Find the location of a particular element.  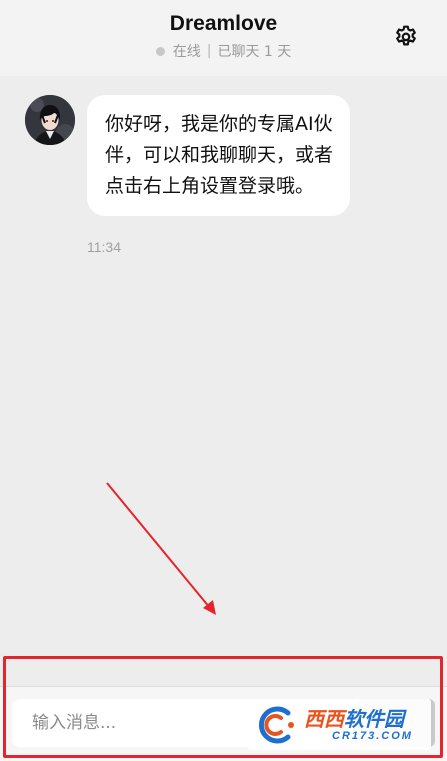

watermark-logo-icon is located at coordinates (276, 724).